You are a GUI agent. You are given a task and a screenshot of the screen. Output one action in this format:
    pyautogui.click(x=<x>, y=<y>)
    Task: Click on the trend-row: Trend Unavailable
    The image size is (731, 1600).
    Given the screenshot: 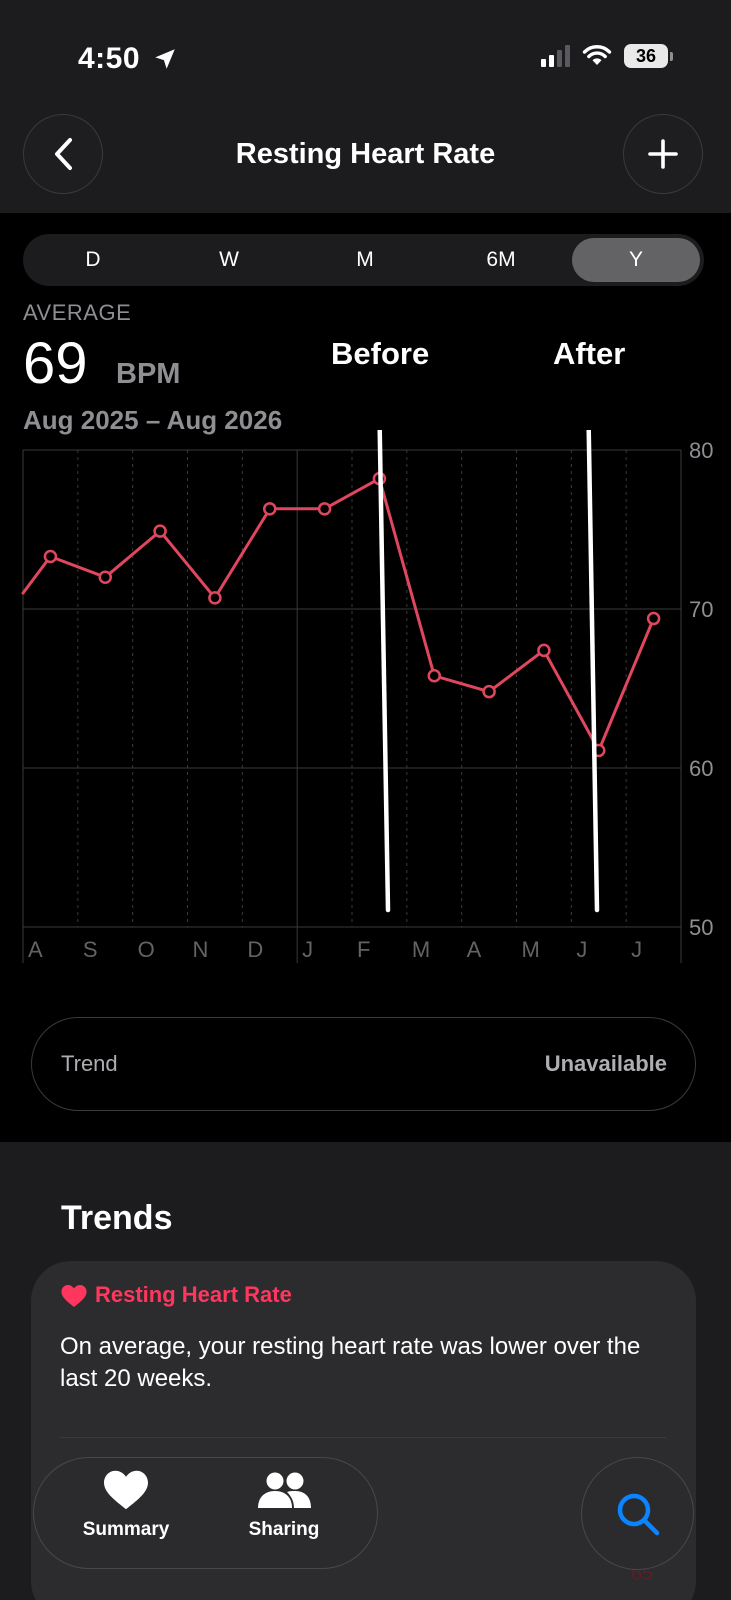 What is the action you would take?
    pyautogui.click(x=363, y=1064)
    